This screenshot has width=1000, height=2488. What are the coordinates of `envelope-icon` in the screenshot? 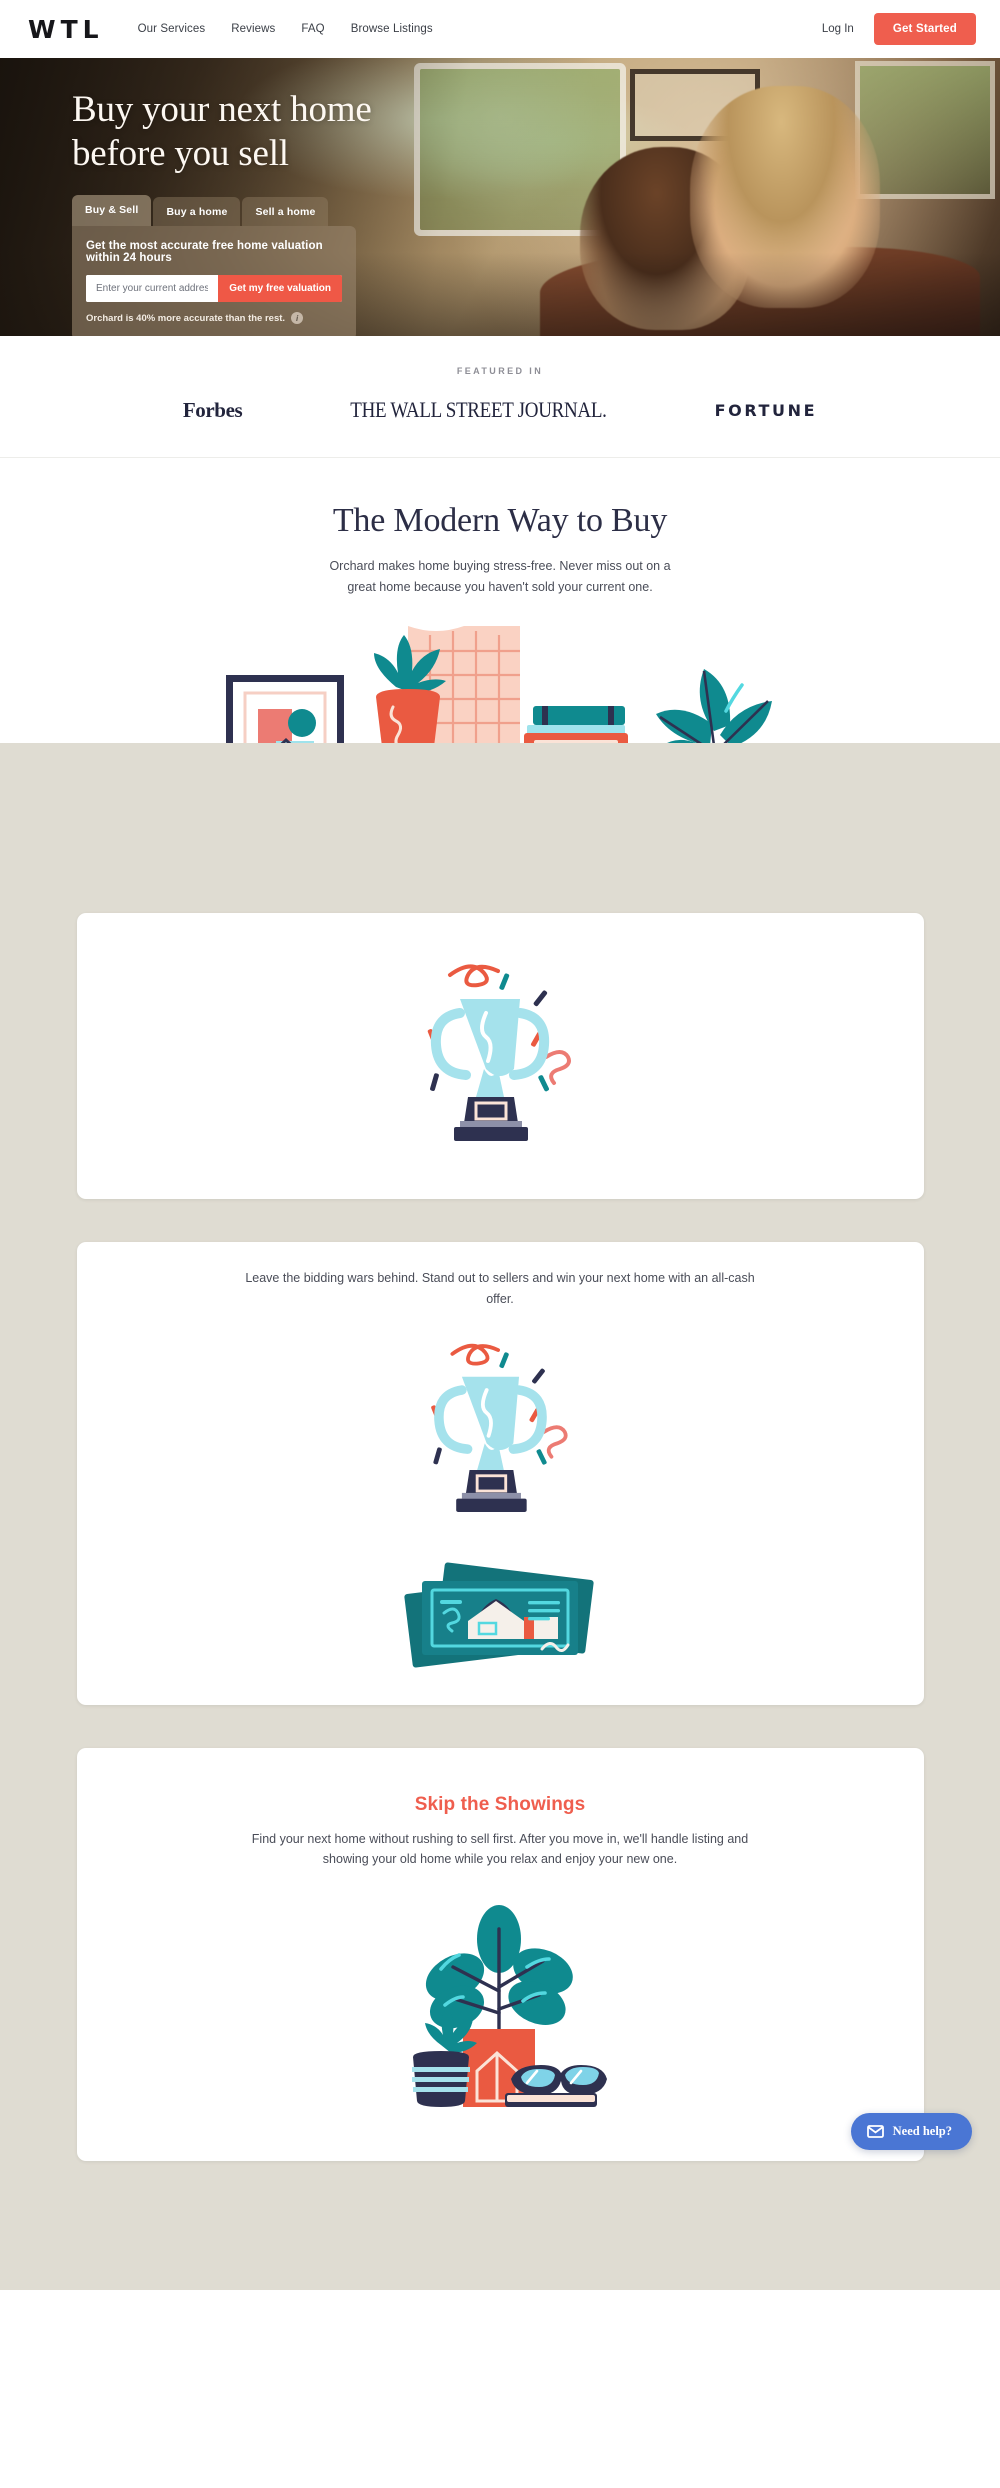 It's located at (875, 2132).